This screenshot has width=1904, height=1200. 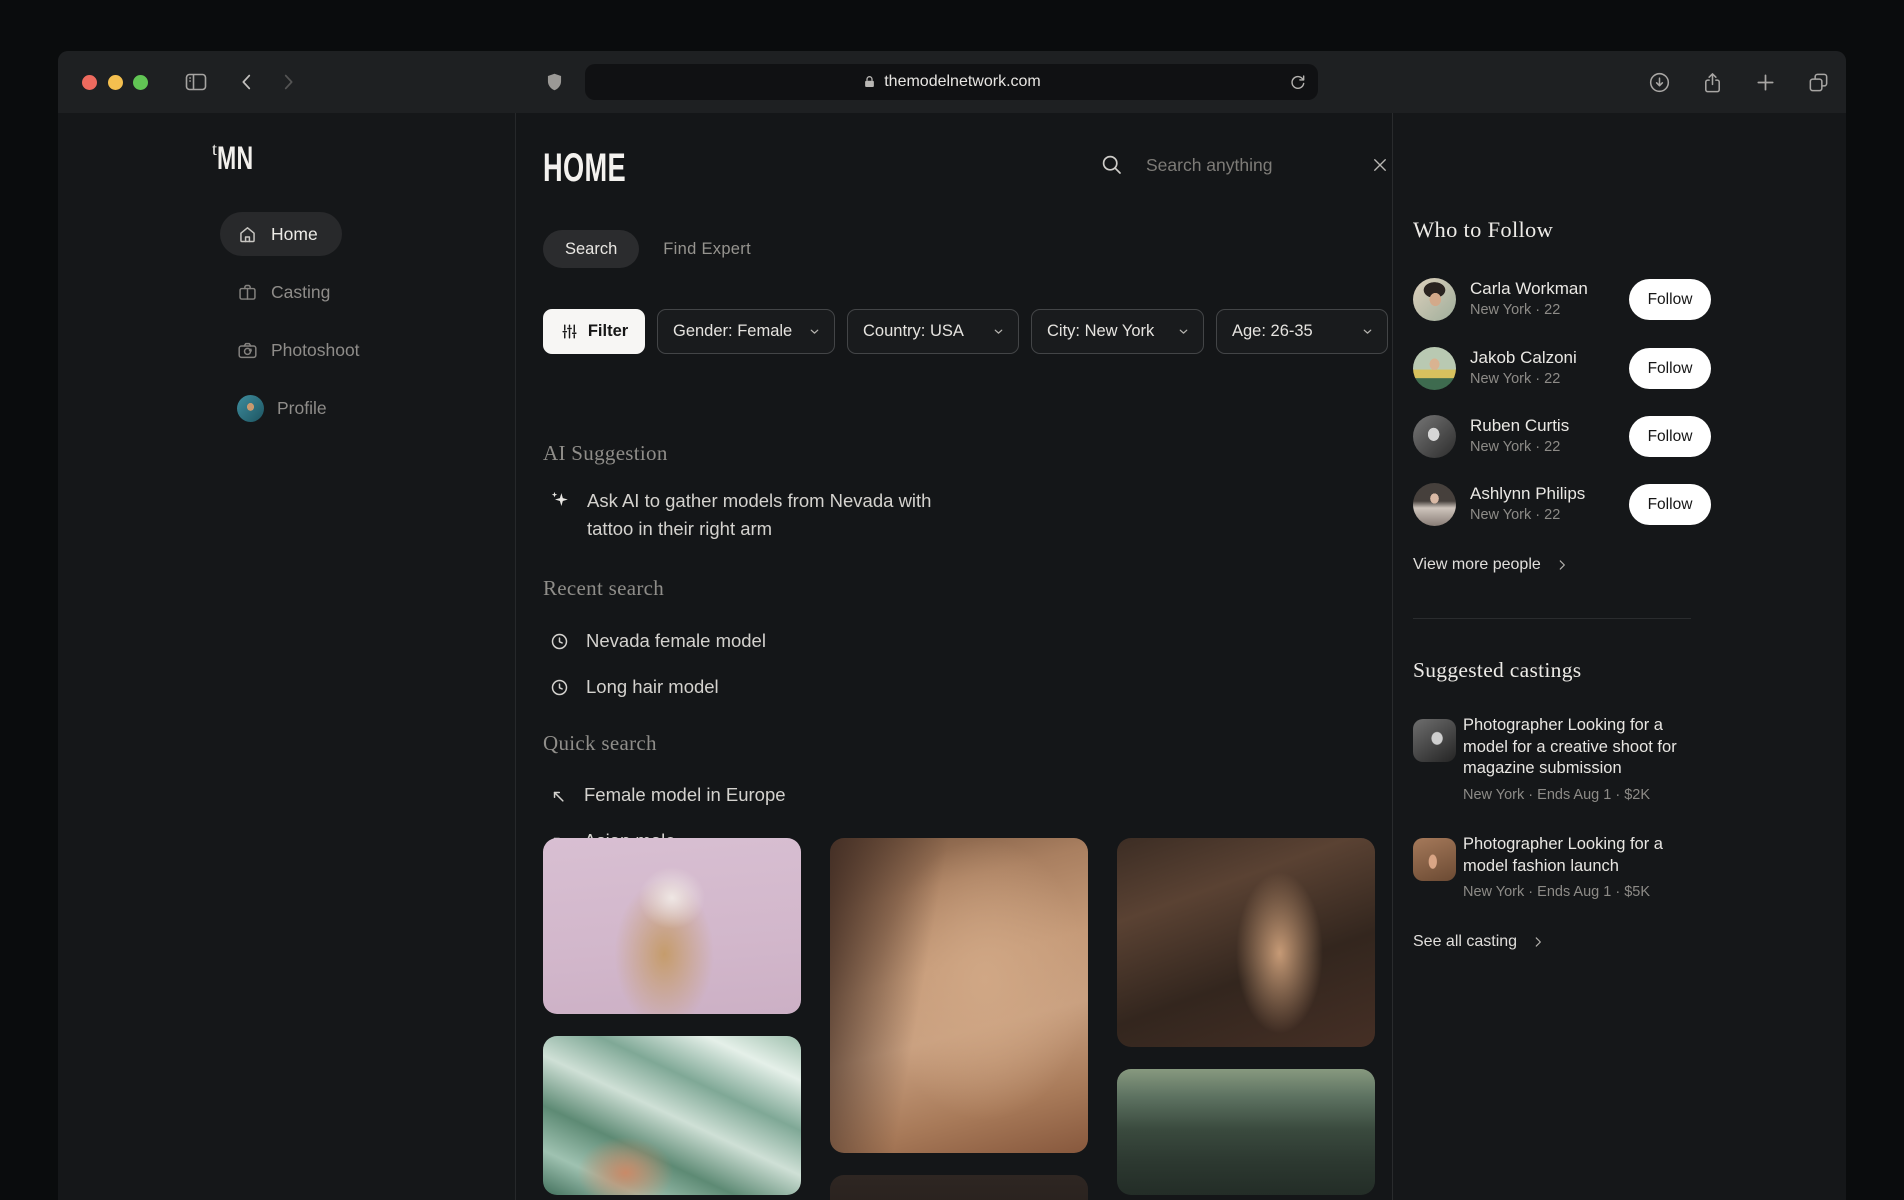 I want to click on casting-meta: New York · Ends Aug 1 · $2K, so click(x=1556, y=794).